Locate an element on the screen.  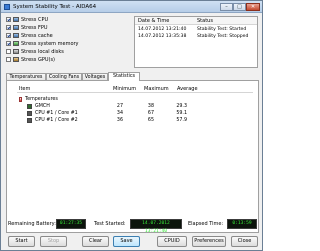
log-status: Stability Test: Started is located at coordinates (222, 29).